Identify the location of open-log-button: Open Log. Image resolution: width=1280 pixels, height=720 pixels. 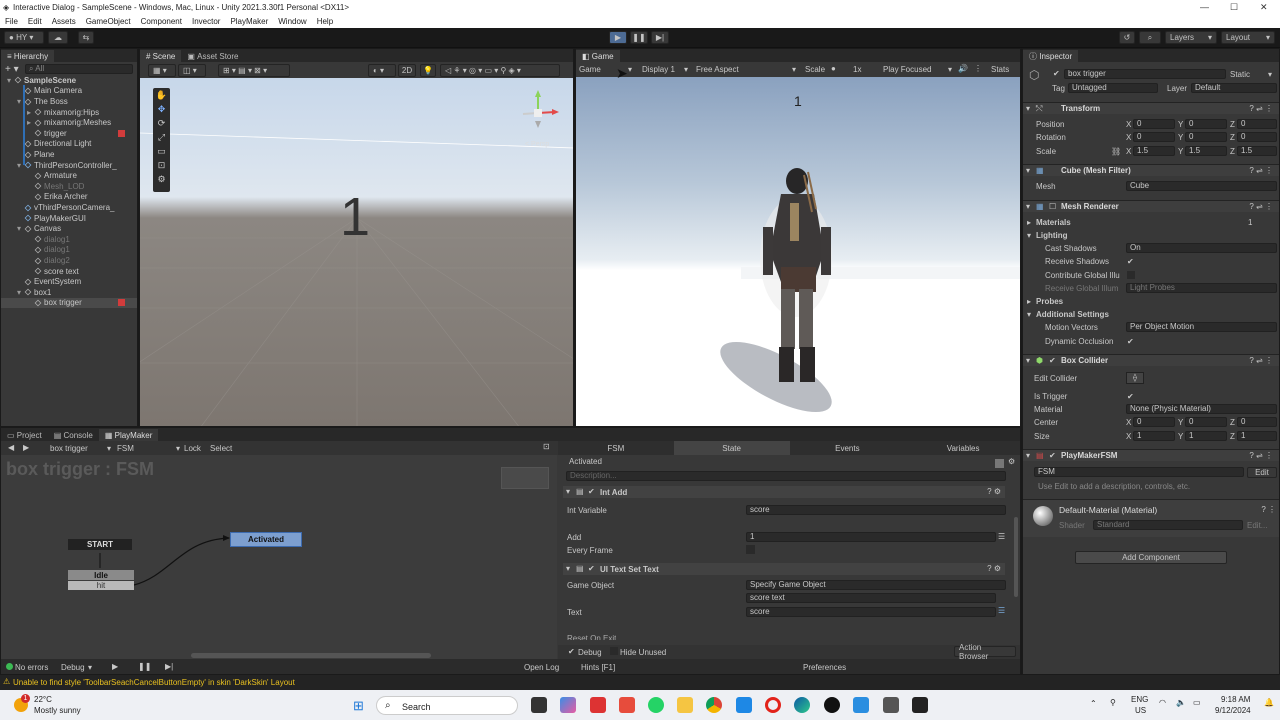
(541, 667).